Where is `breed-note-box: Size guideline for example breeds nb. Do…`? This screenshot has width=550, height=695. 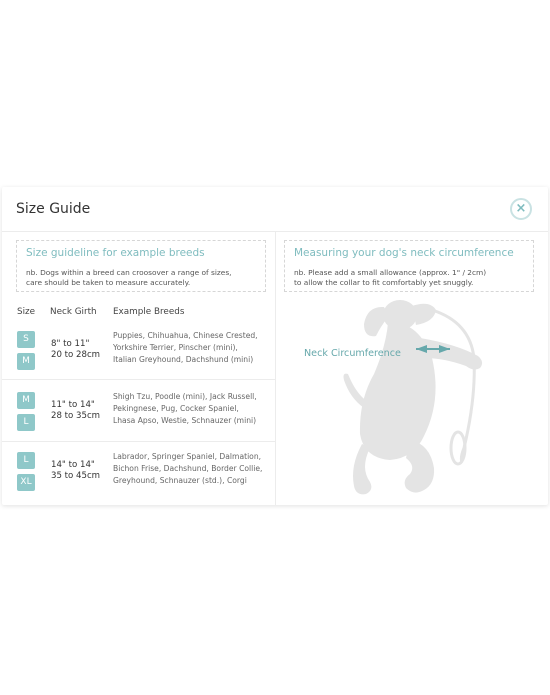 breed-note-box: Size guideline for example breeds nb. Do… is located at coordinates (141, 266).